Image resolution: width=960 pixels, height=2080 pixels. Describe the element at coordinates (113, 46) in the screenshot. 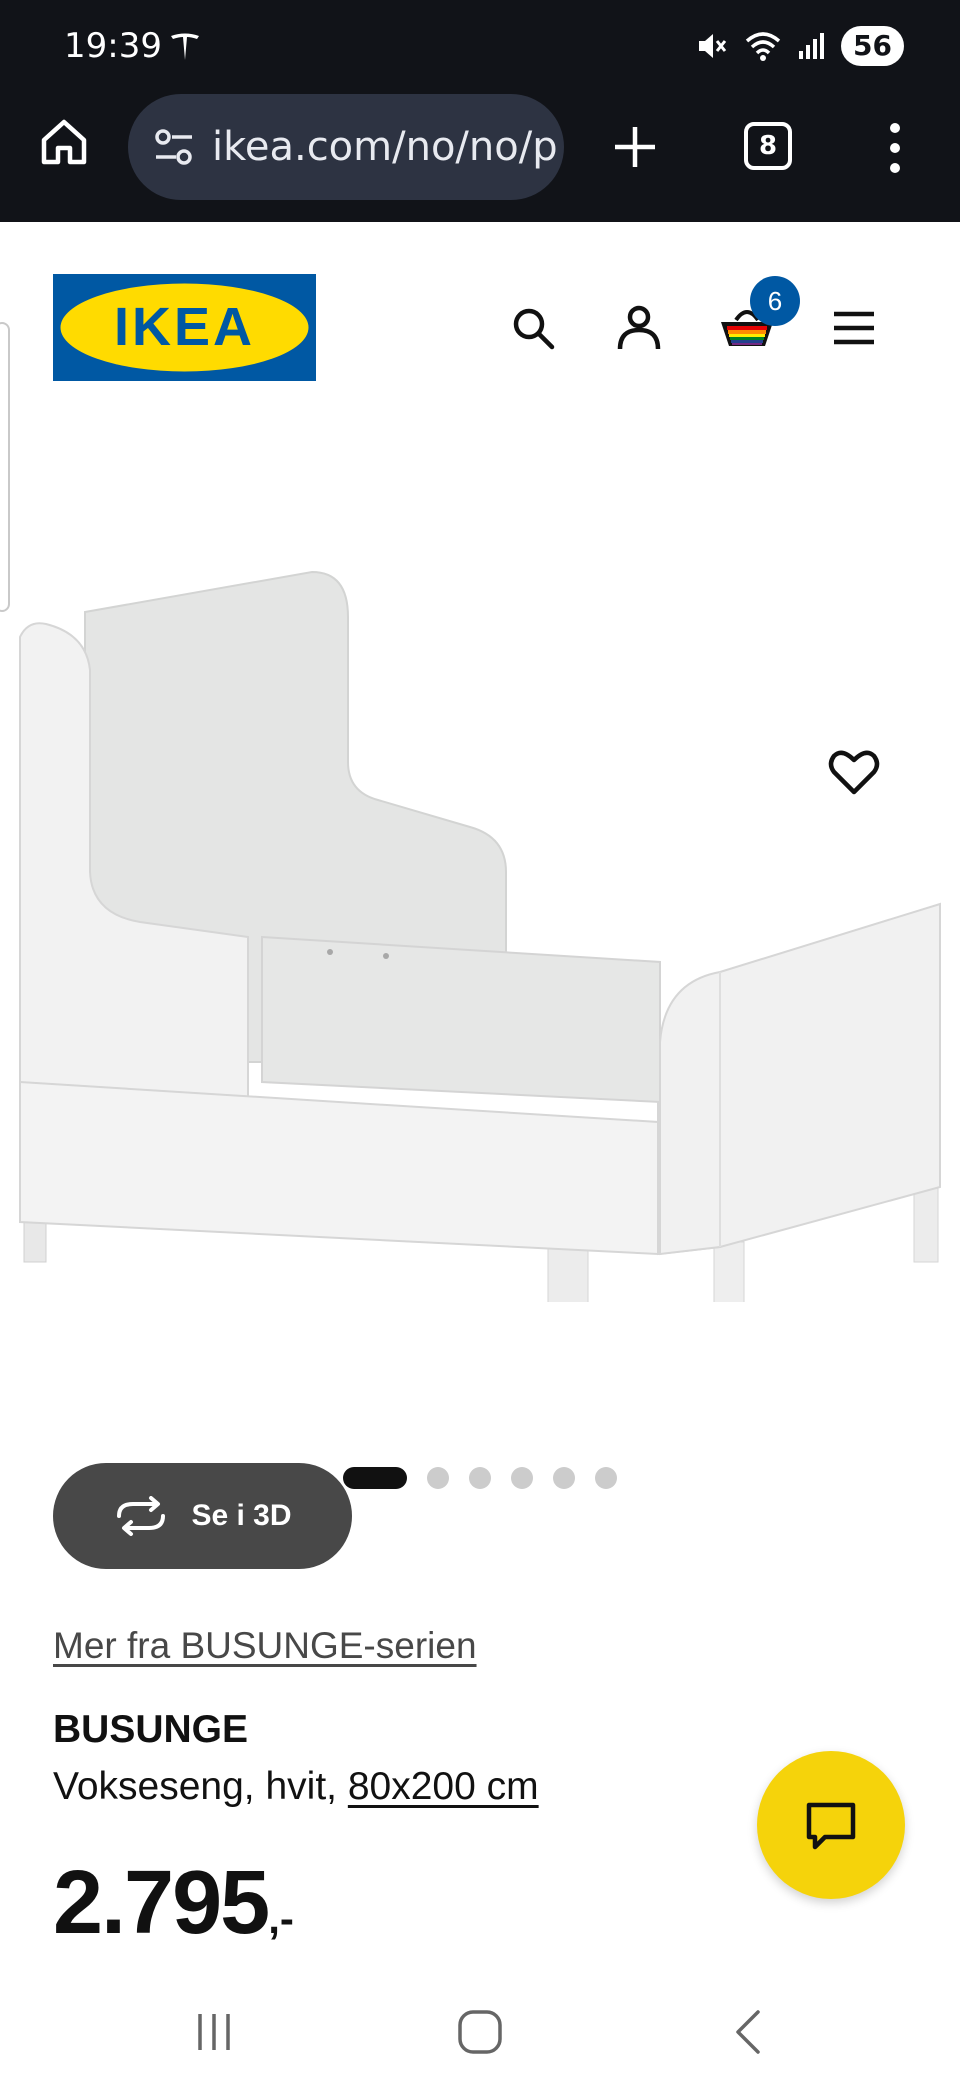

I see `status-time: 19:39` at that location.